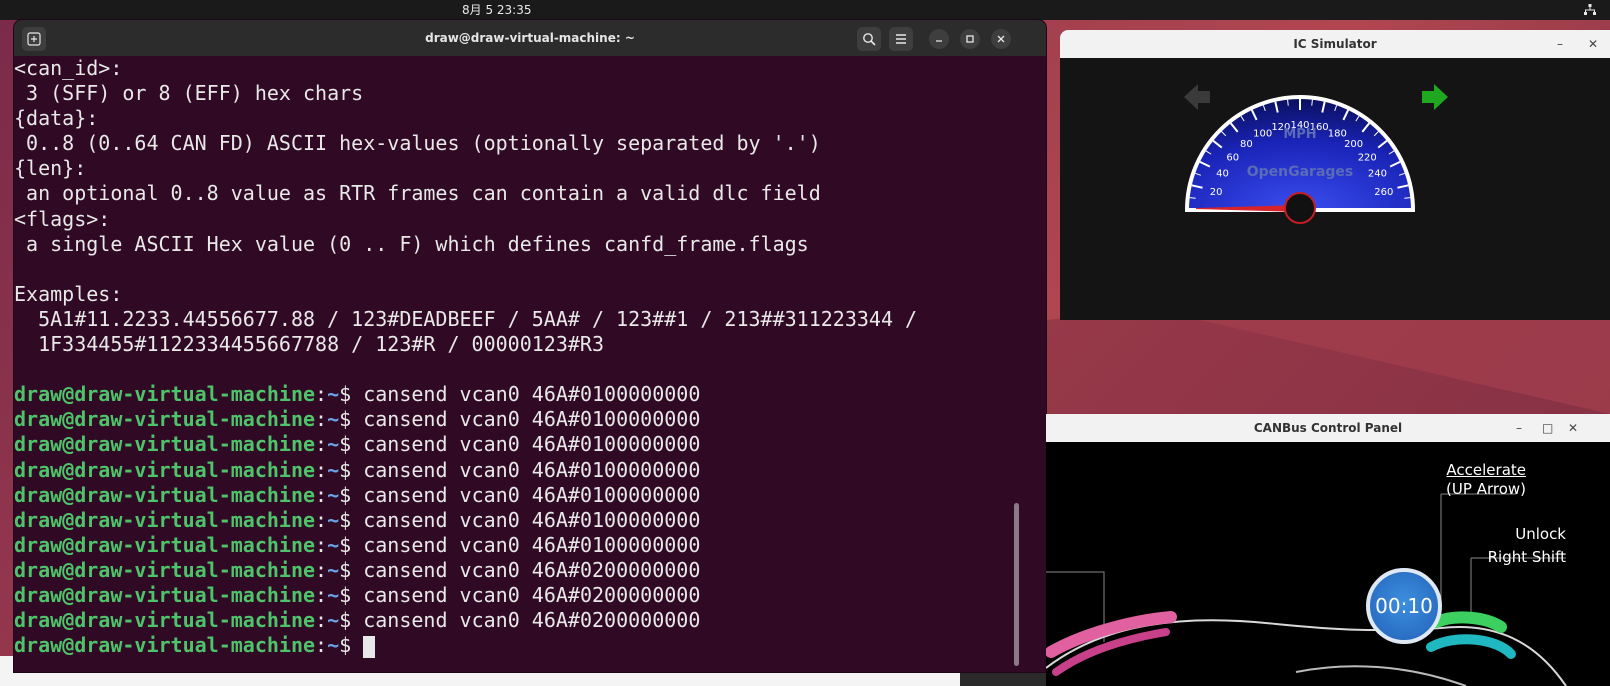  I want to click on ic-simulator-title: IC Simulator, so click(1335, 44).